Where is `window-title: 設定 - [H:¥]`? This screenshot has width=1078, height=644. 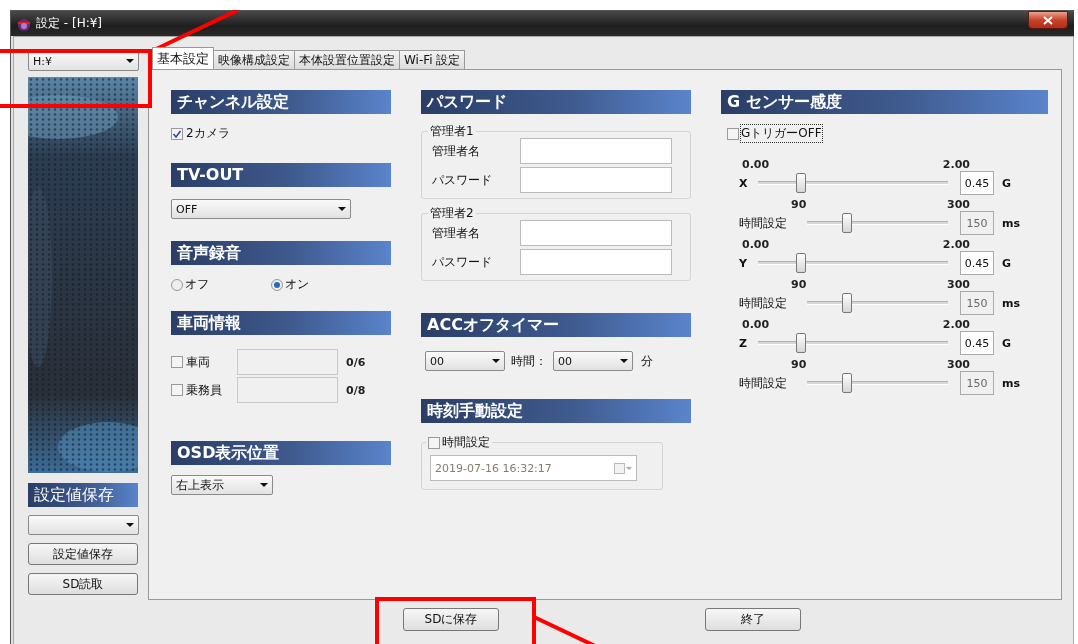
window-title: 設定 - [H:¥] is located at coordinates (69, 23).